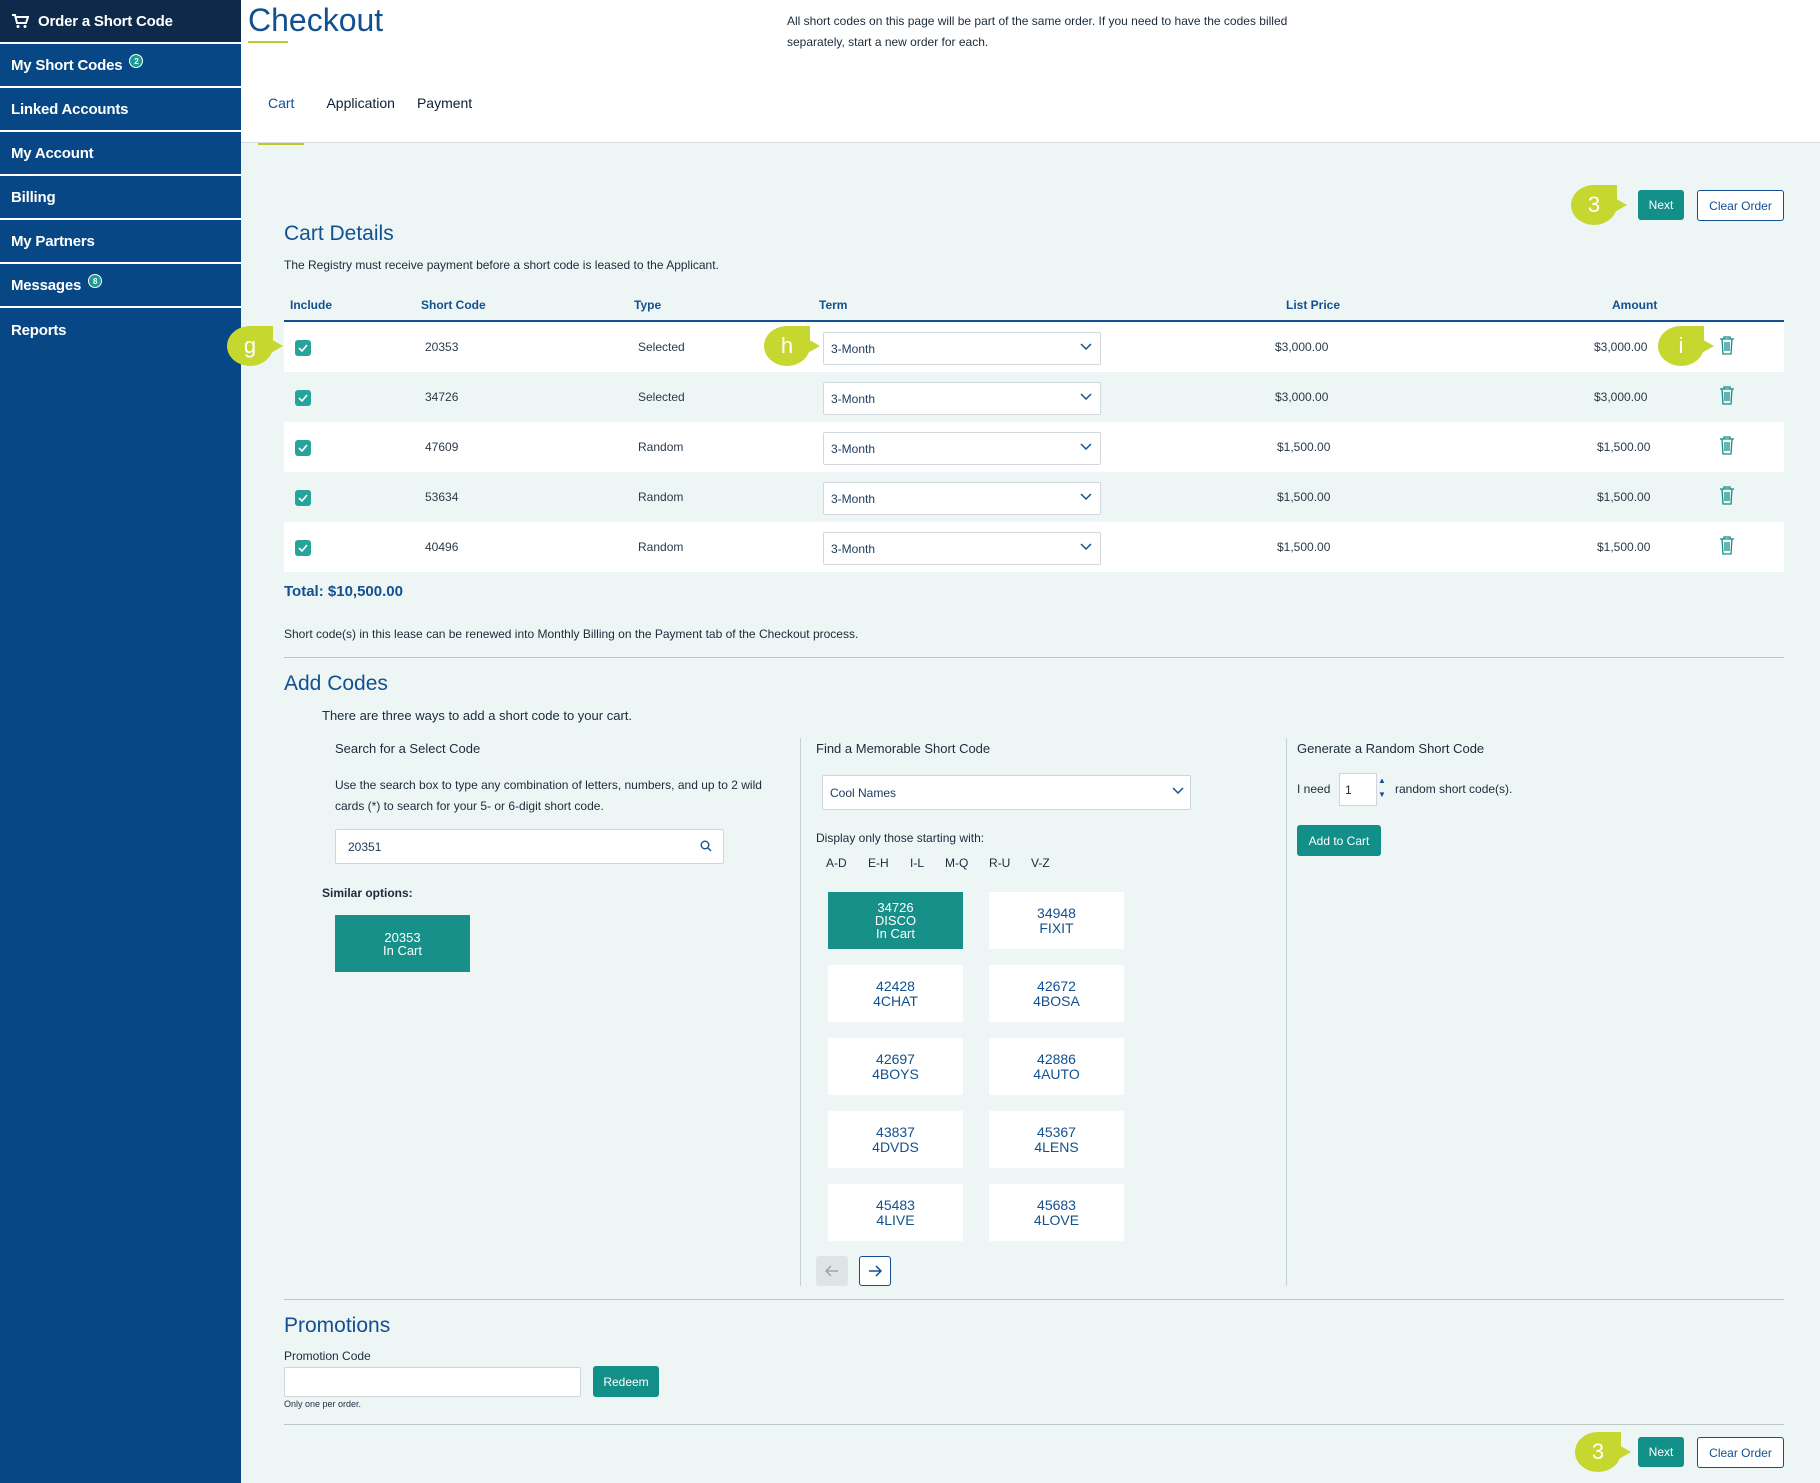  Describe the element at coordinates (836, 863) in the screenshot. I see `range-filter: A-D` at that location.